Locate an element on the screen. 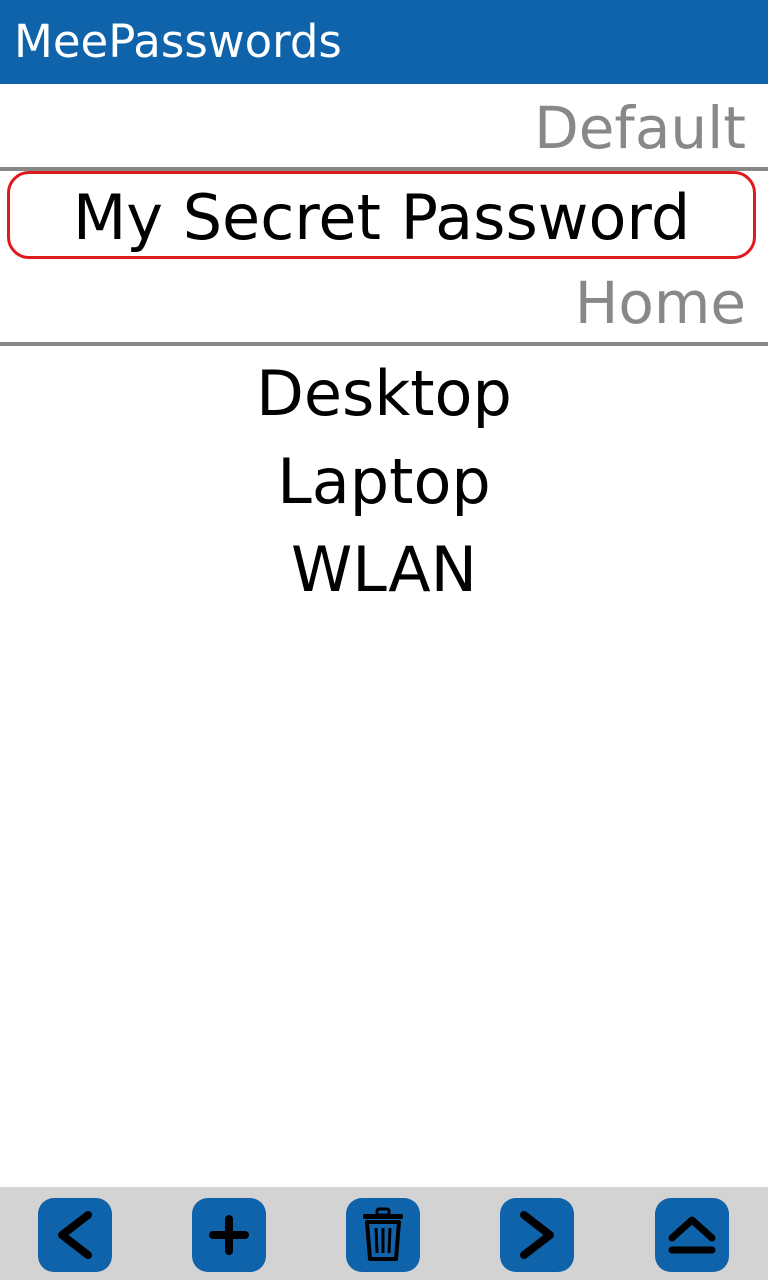  list-item-my-secret-password: My Secret Password is located at coordinates (381, 215).